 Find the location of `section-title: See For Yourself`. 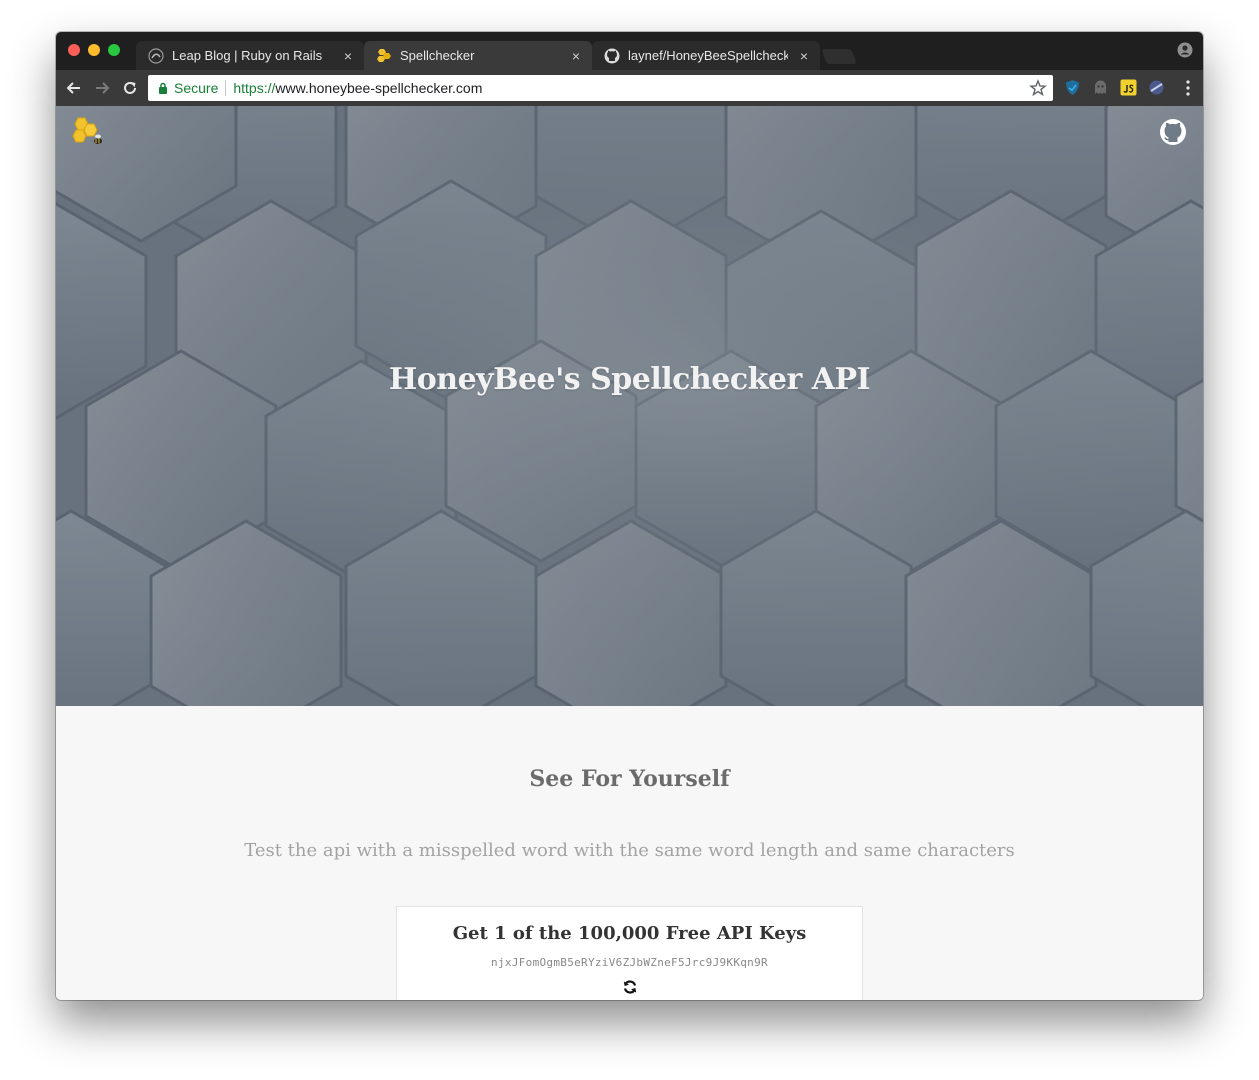

section-title: See For Yourself is located at coordinates (629, 779).